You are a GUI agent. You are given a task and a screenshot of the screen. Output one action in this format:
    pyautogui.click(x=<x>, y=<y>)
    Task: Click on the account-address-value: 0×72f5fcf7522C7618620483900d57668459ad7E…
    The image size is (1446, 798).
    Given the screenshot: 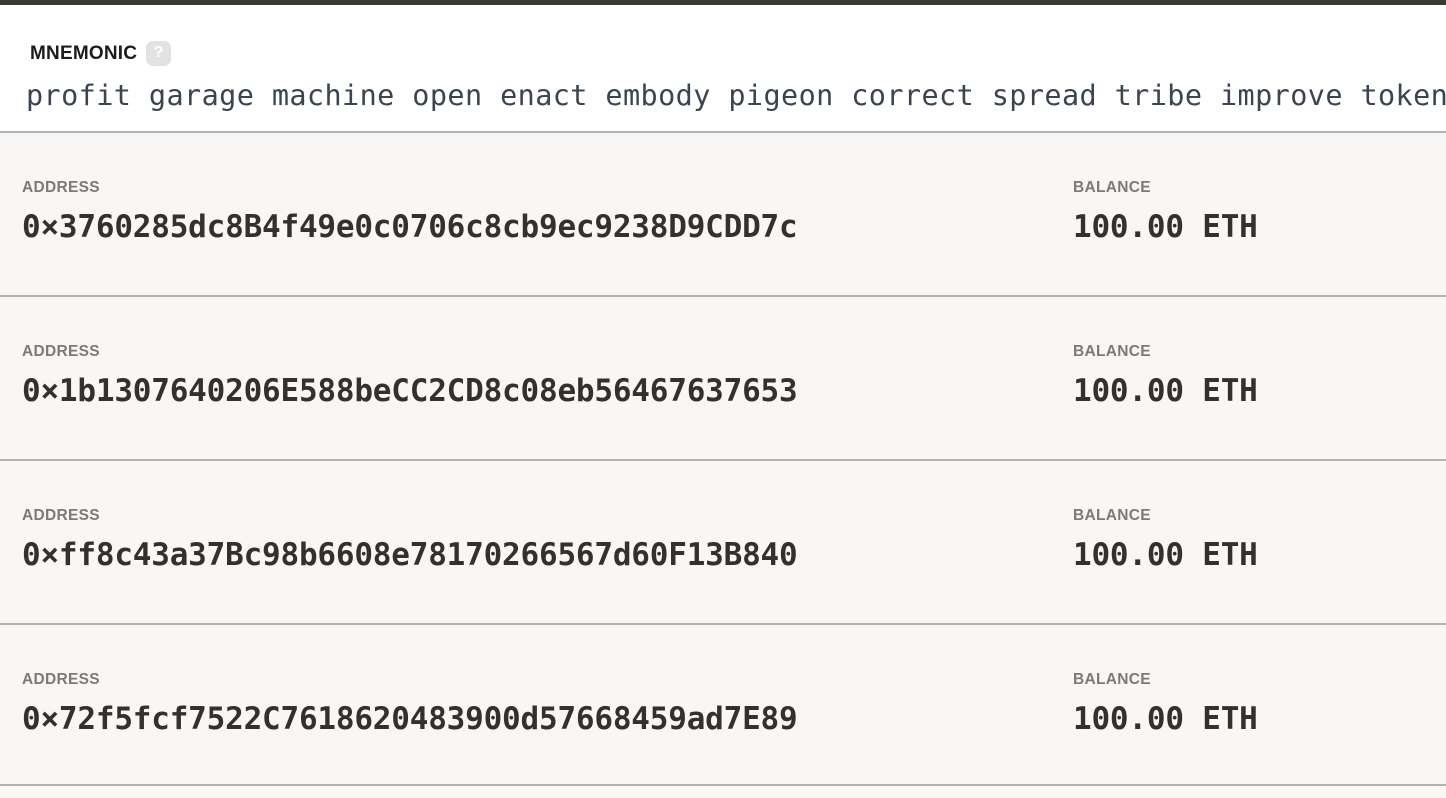 What is the action you would take?
    pyautogui.click(x=410, y=719)
    